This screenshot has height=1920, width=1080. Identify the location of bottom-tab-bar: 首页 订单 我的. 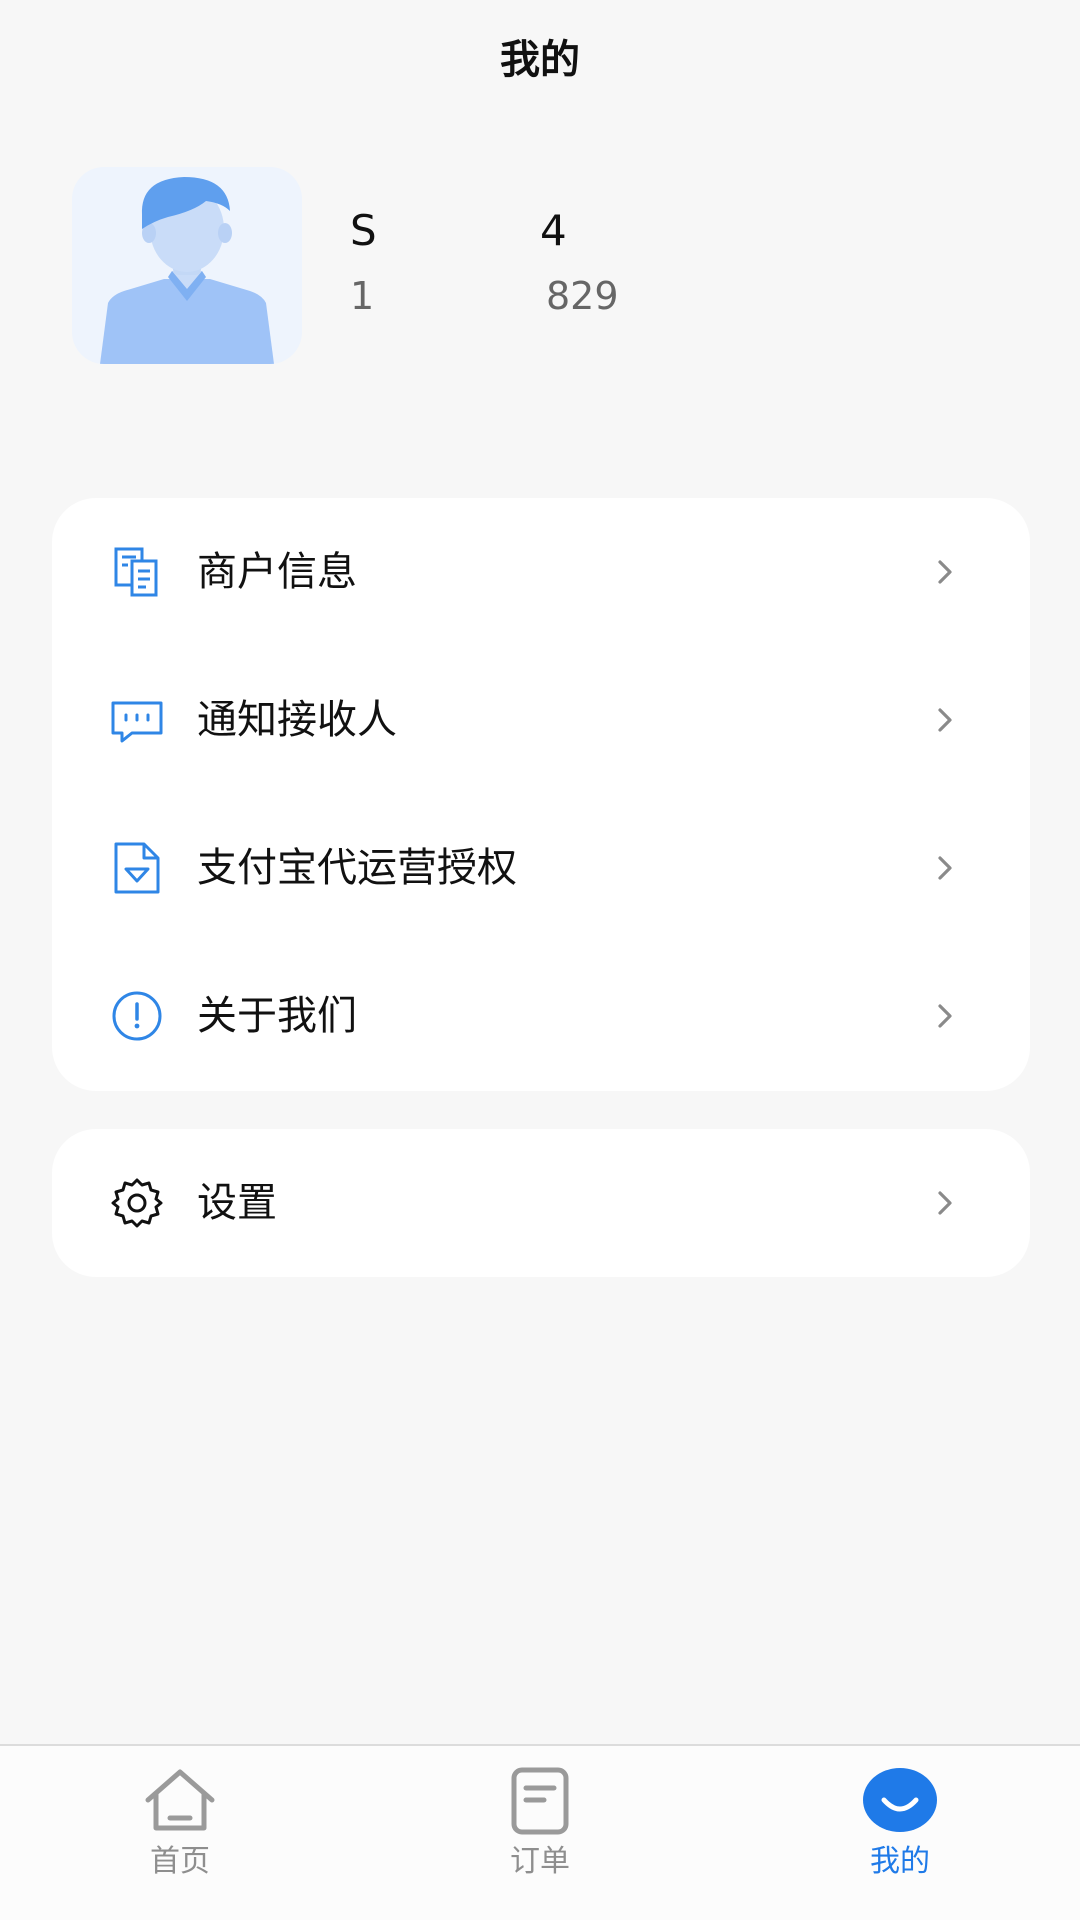
(540, 1832).